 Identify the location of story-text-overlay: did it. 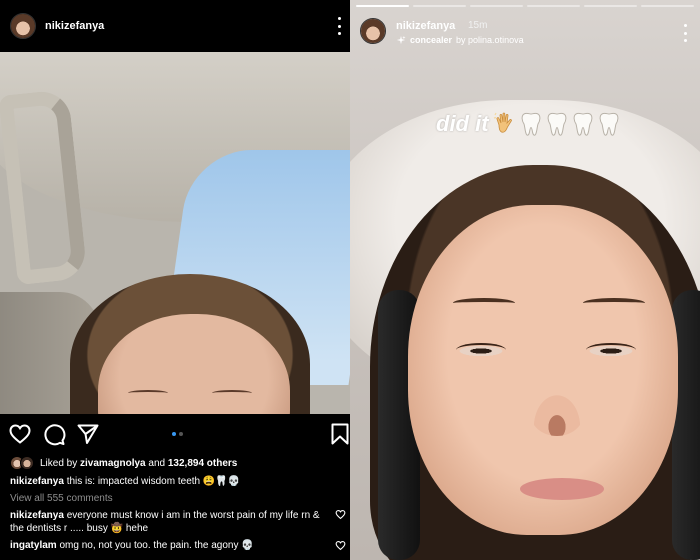
(528, 124).